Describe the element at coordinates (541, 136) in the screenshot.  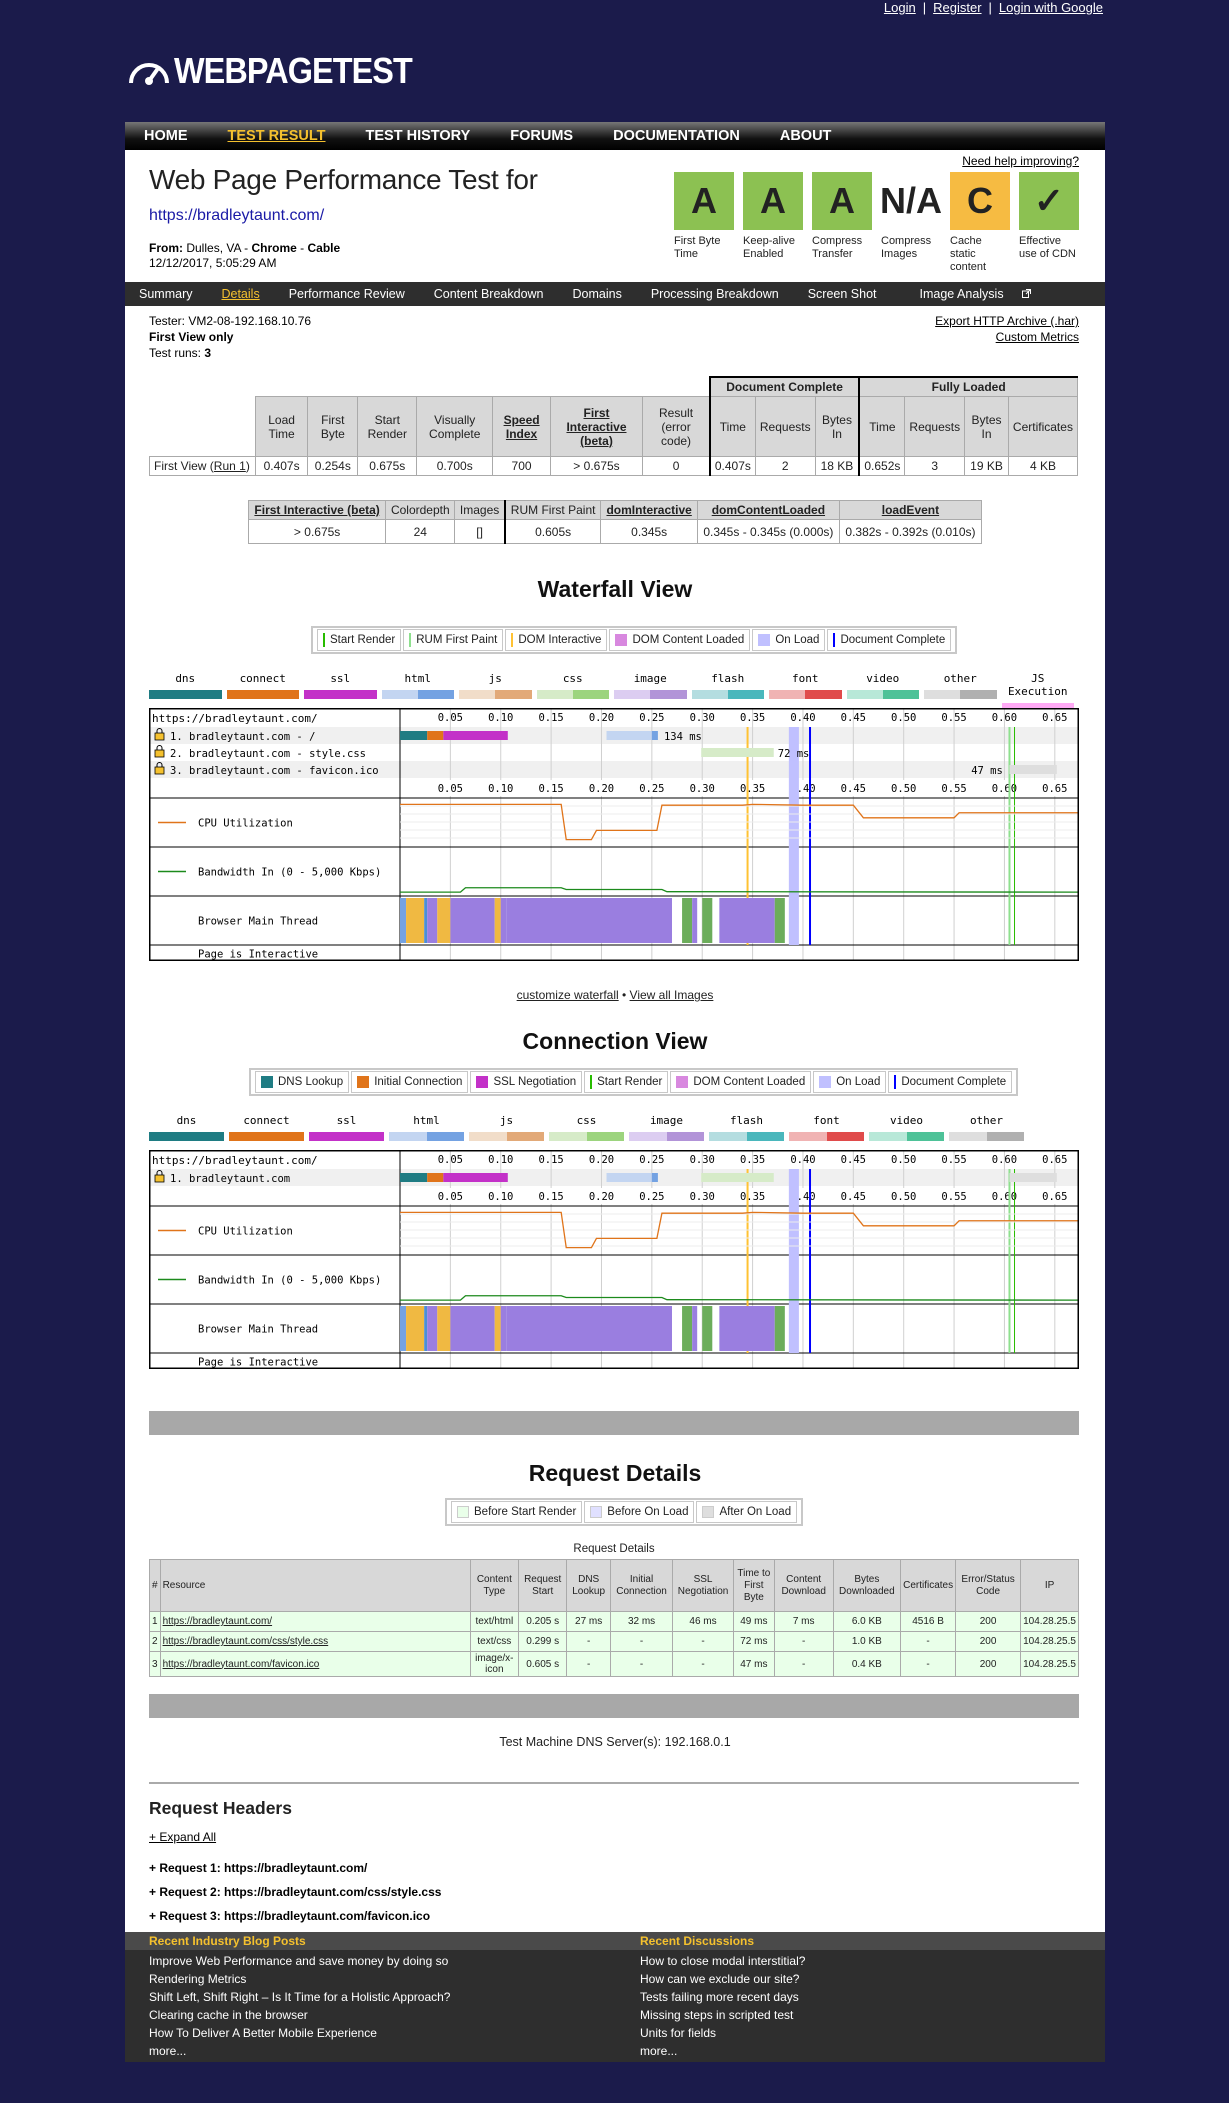
I see `nav-forums: FORUMS` at that location.